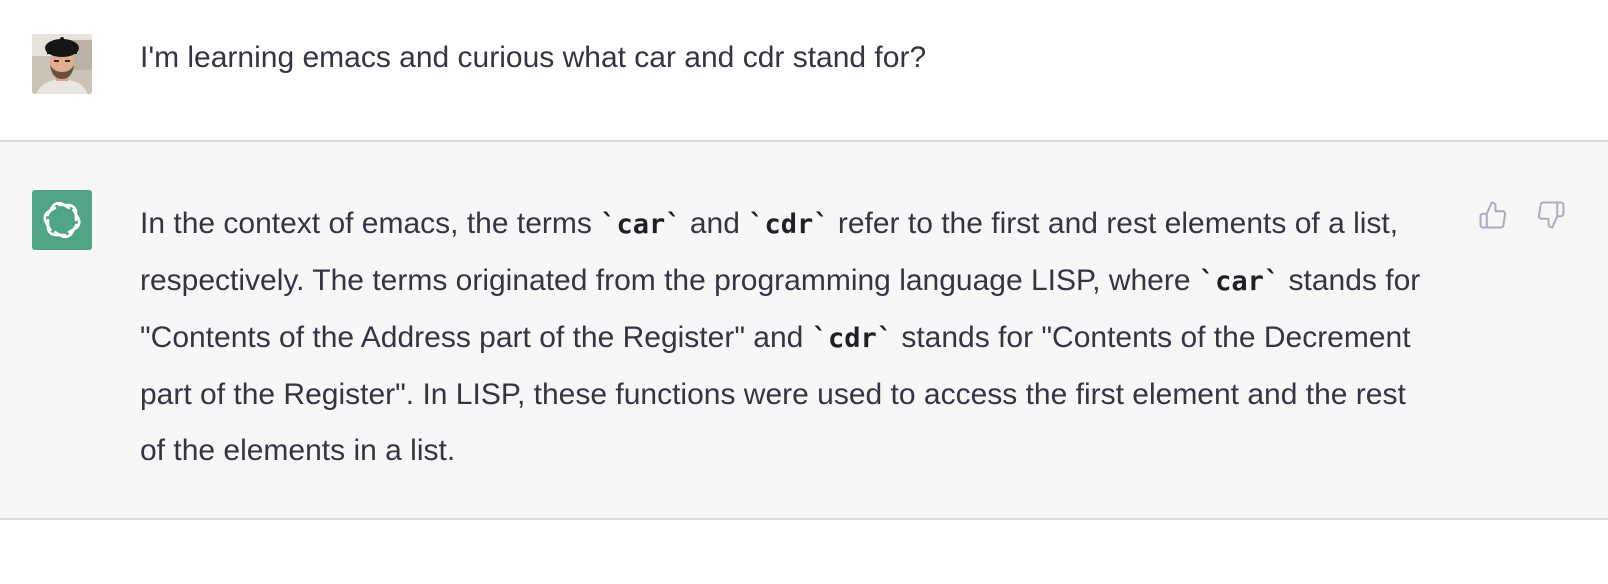  Describe the element at coordinates (804, 551) in the screenshot. I see `empty-space` at that location.